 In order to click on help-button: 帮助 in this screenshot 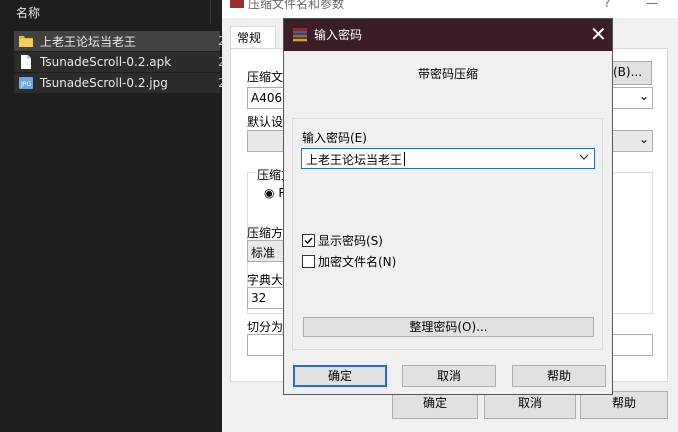, I will do `click(559, 376)`.